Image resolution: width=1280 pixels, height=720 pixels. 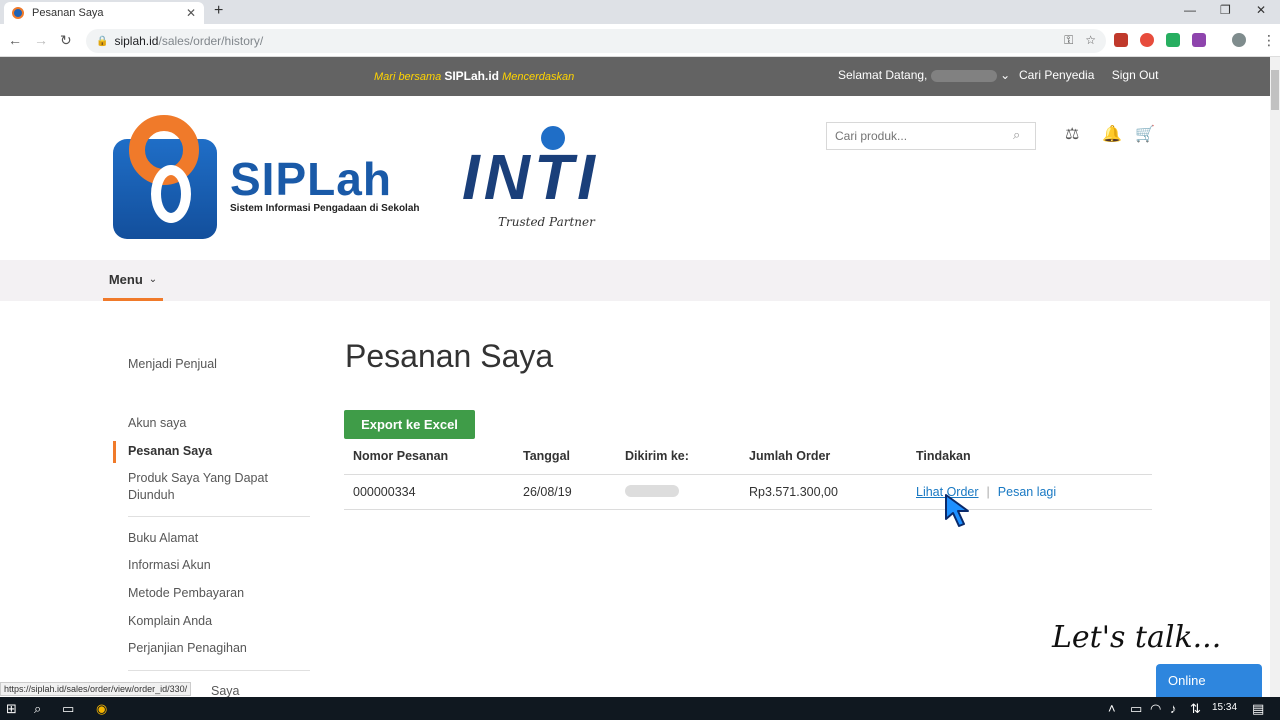 I want to click on column-header-ship-to: Dikirim ke:, so click(x=657, y=456).